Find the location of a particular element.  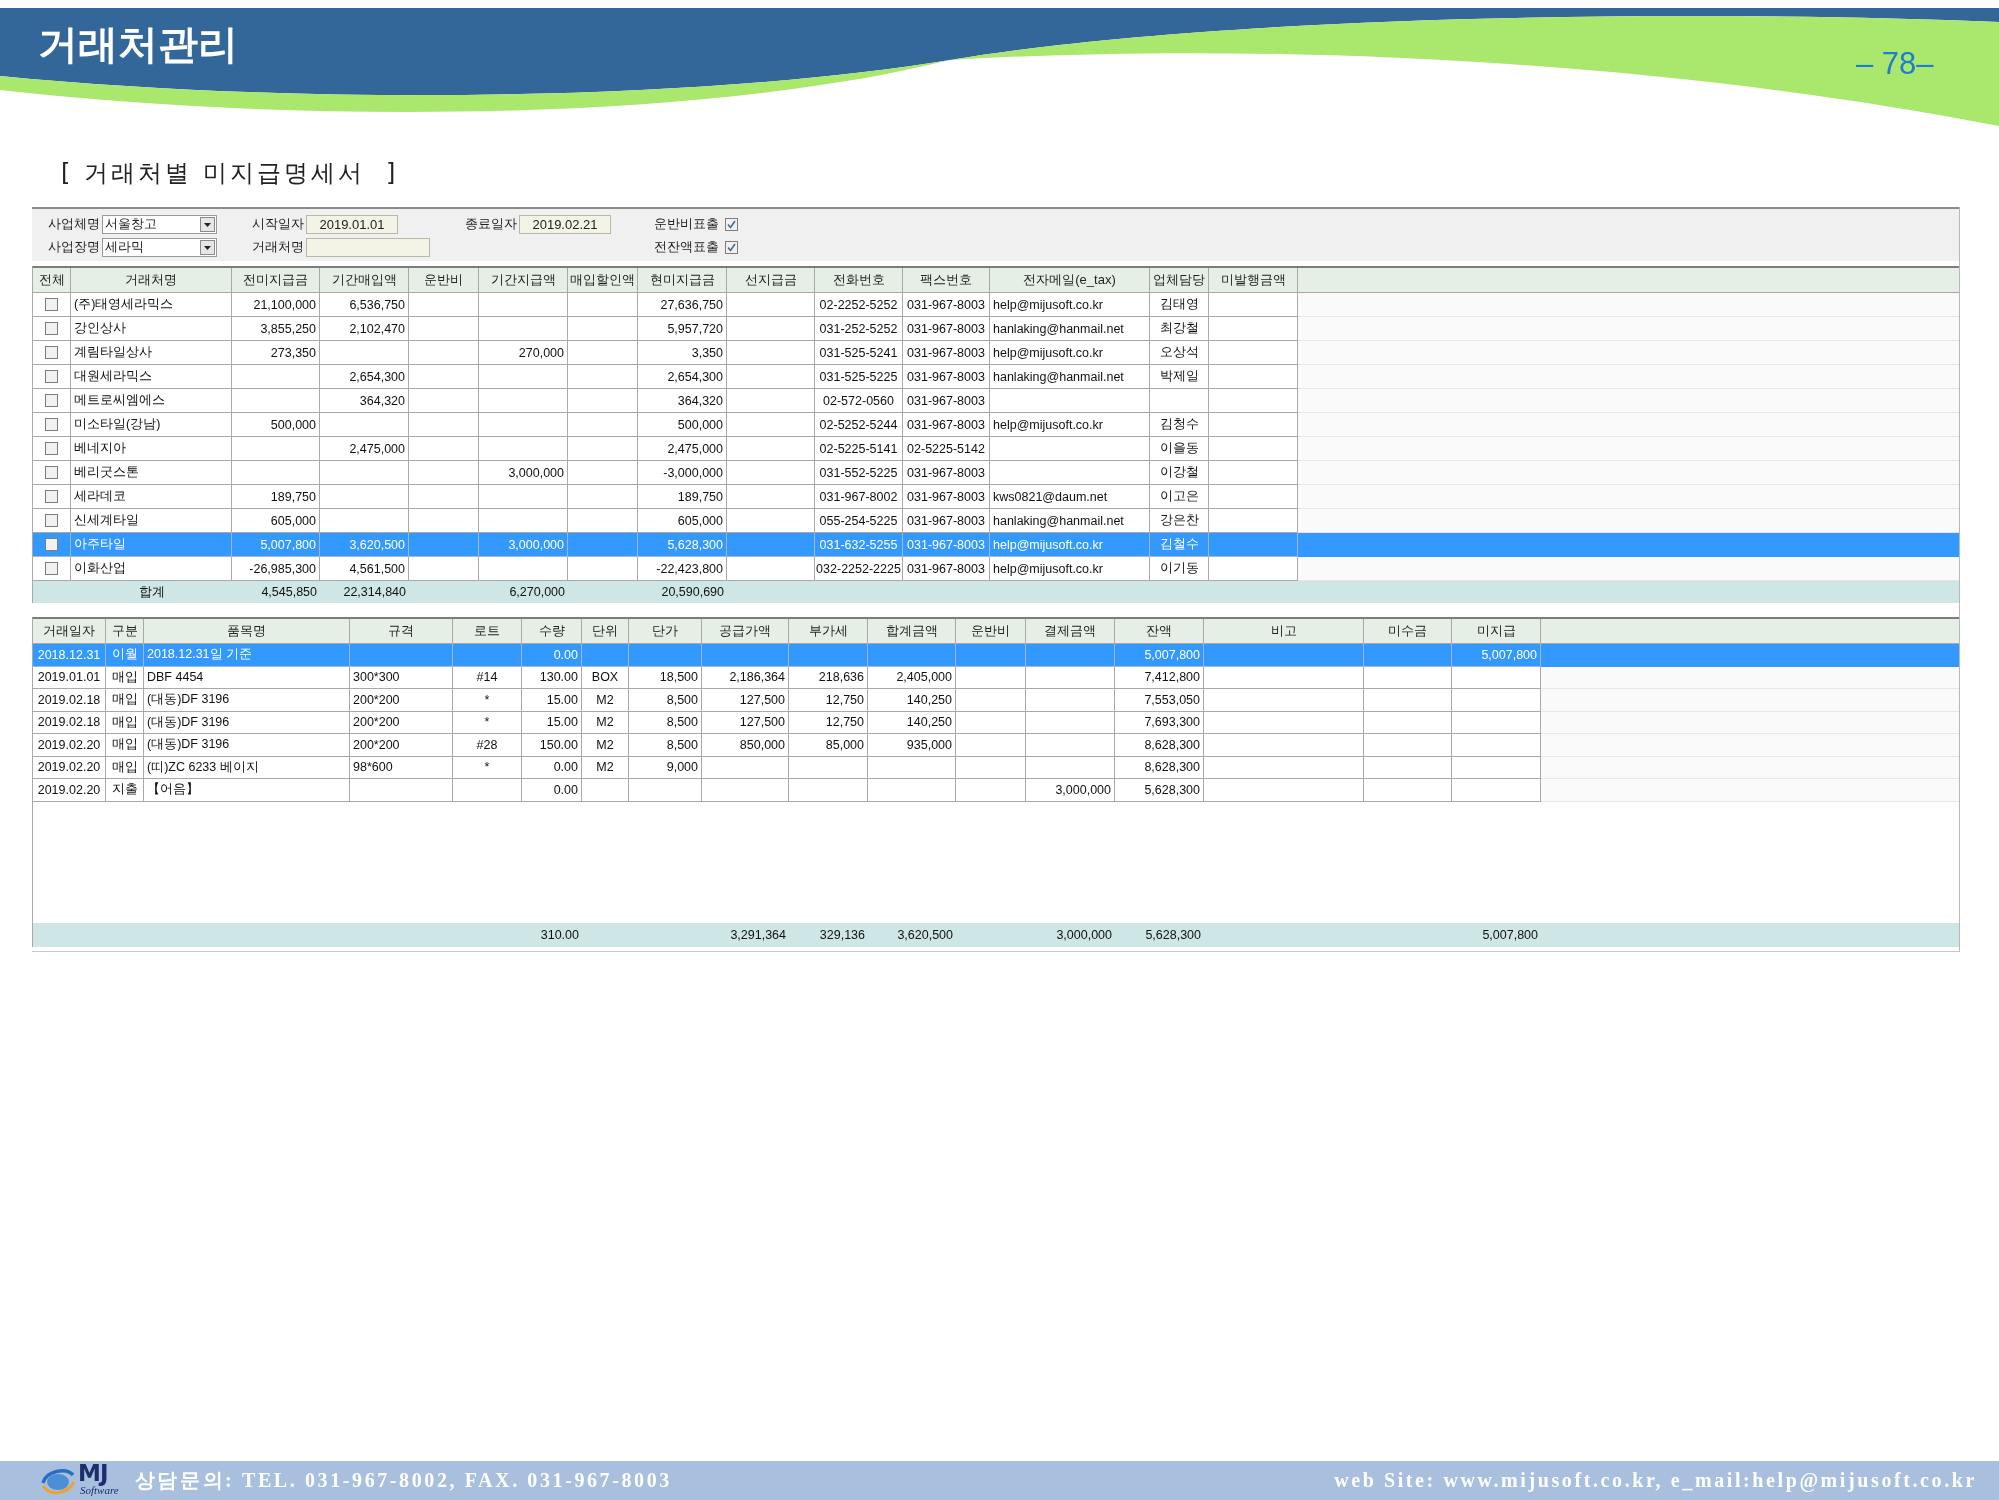

table-cell: 5,007,800 is located at coordinates (1159, 655).